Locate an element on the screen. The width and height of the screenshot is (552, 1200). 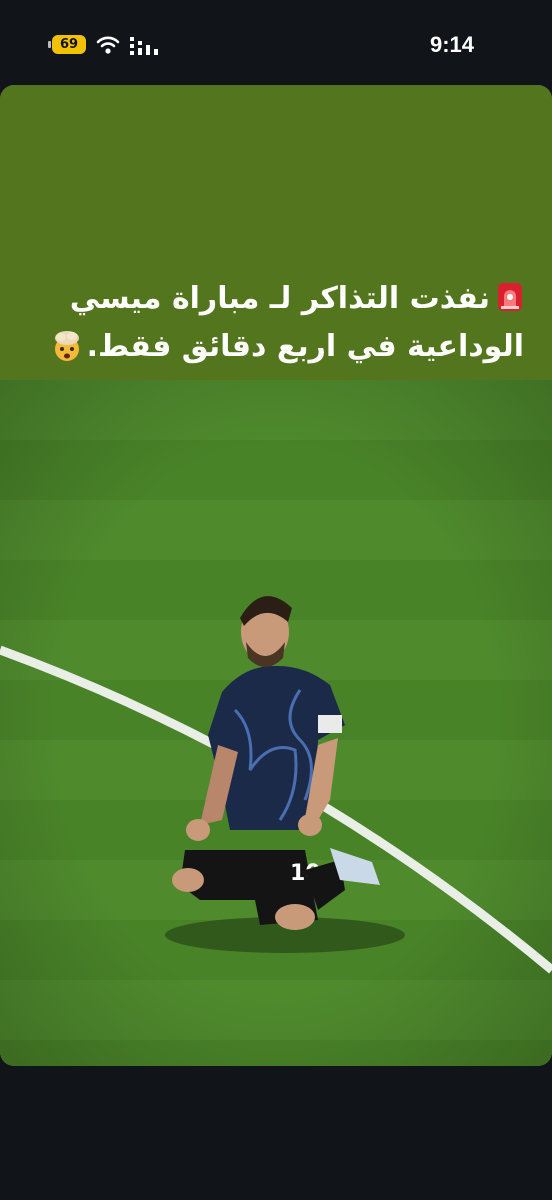
rotating-light-emoji-icon is located at coordinates (510, 297).